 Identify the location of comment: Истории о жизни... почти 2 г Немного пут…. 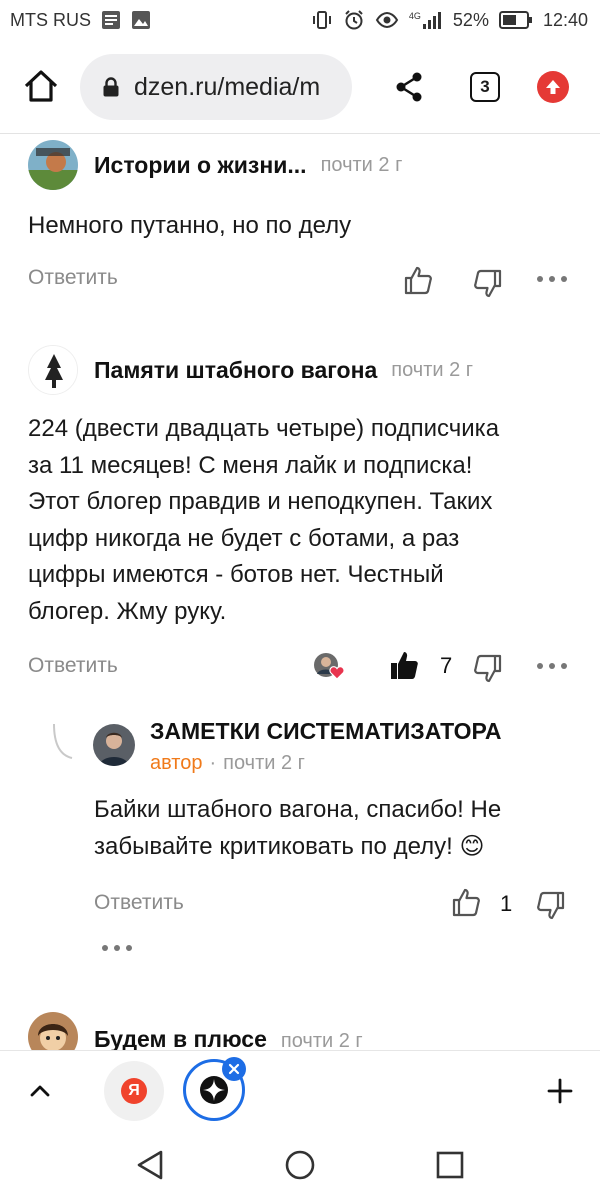
(300, 225).